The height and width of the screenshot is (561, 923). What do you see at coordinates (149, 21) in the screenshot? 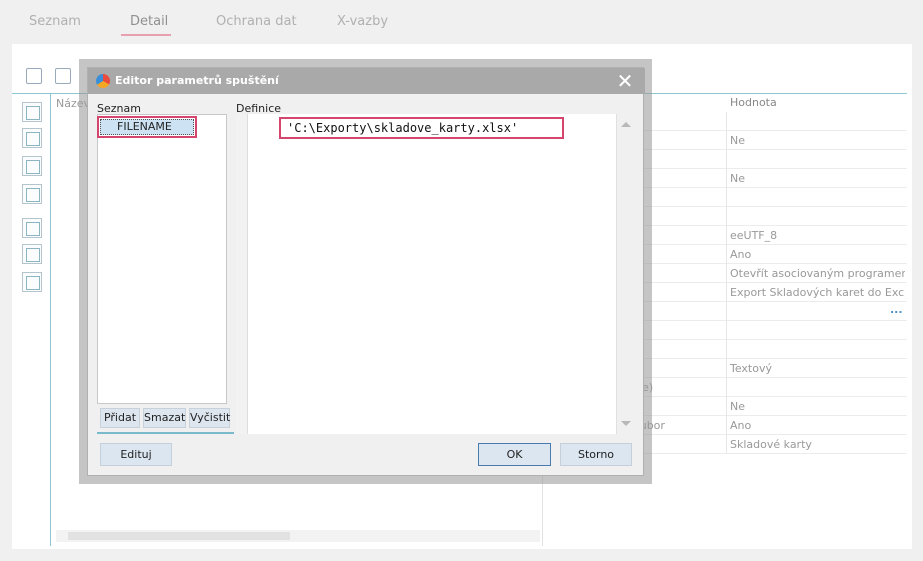
I see `tab-detail: Detail` at bounding box center [149, 21].